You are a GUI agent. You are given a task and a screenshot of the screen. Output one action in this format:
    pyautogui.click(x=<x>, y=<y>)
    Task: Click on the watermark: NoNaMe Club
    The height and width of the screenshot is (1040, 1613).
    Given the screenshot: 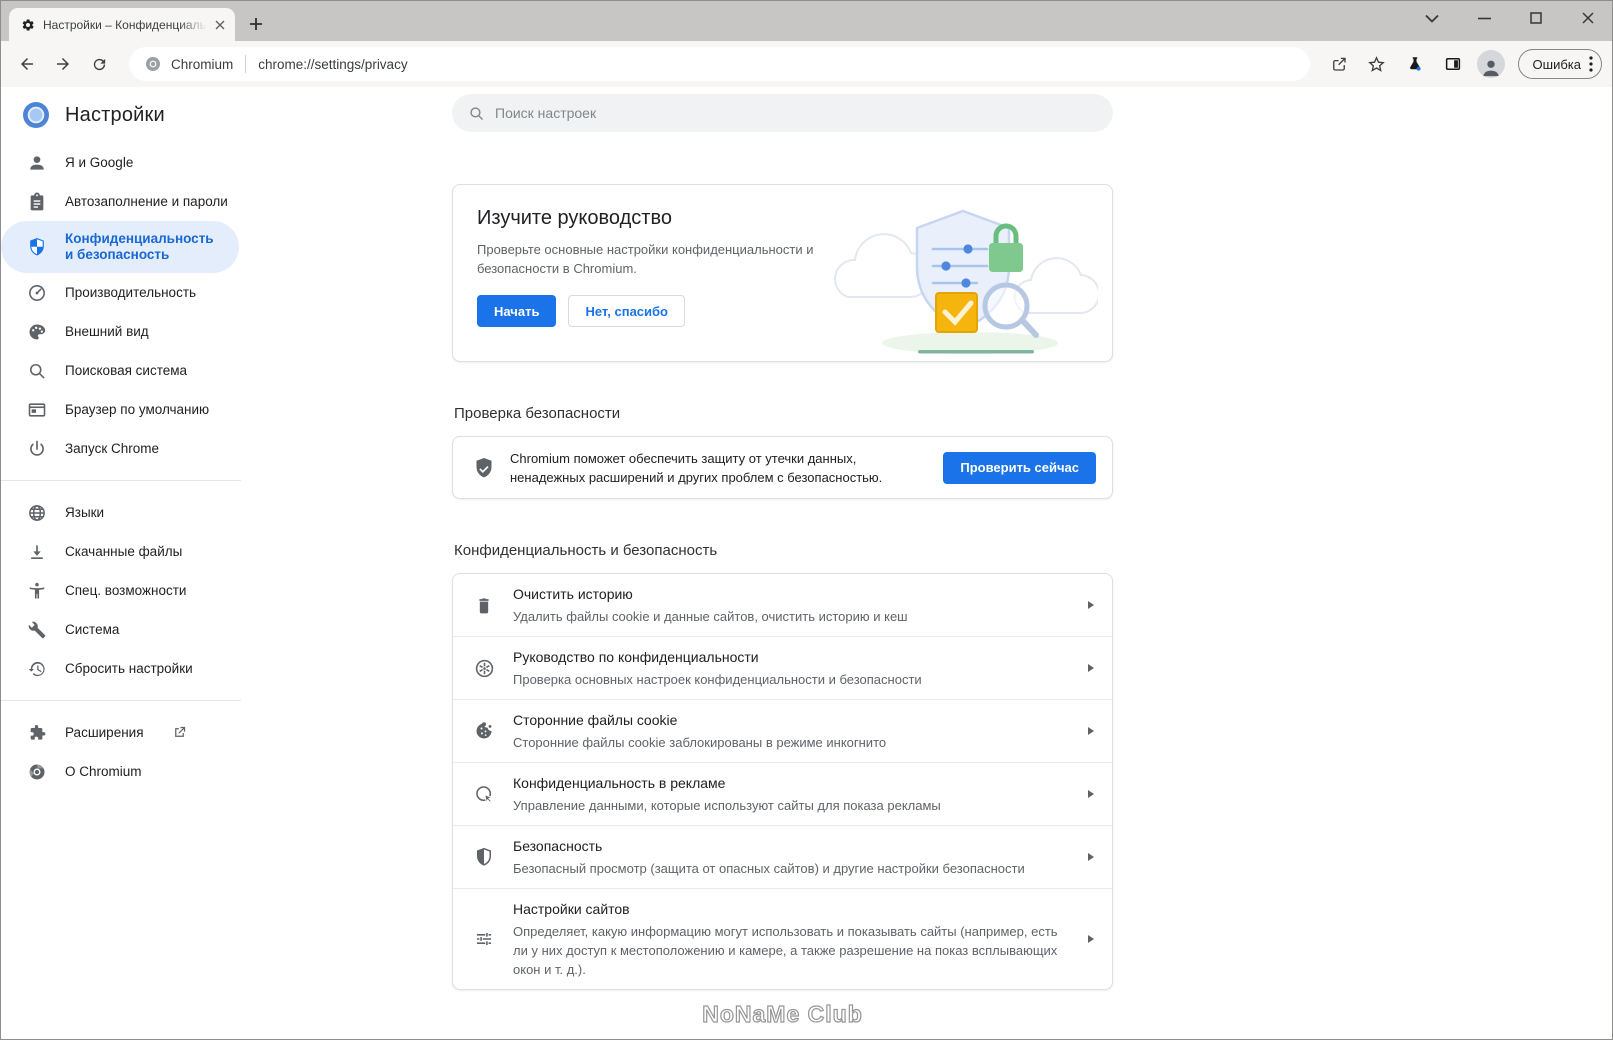 What is the action you would take?
    pyautogui.click(x=782, y=1013)
    